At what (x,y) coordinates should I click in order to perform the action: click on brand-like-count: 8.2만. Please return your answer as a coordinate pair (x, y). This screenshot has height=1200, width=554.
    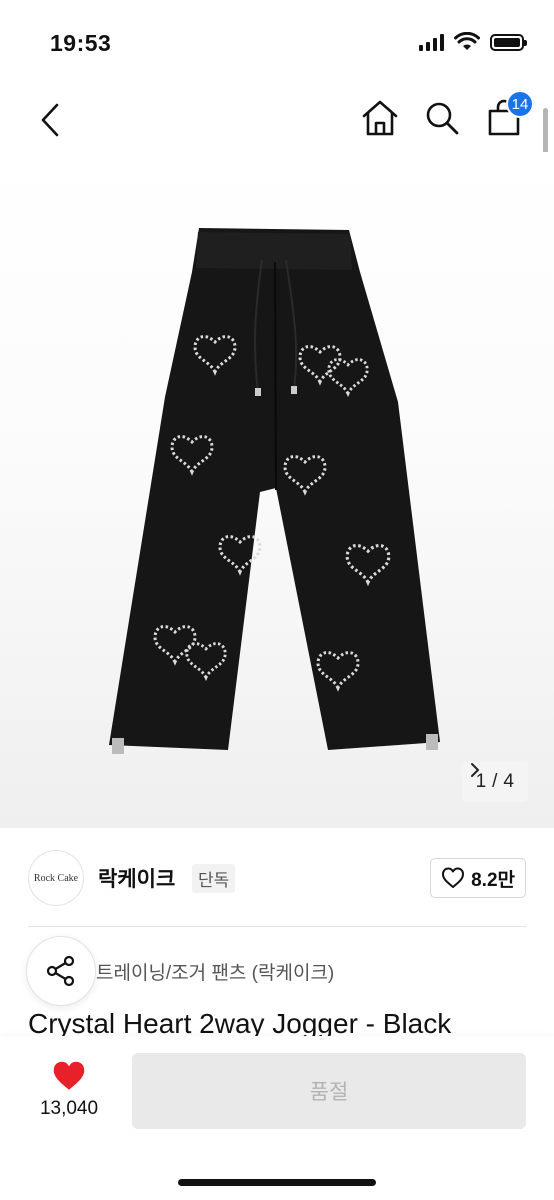
    Looking at the image, I should click on (493, 880).